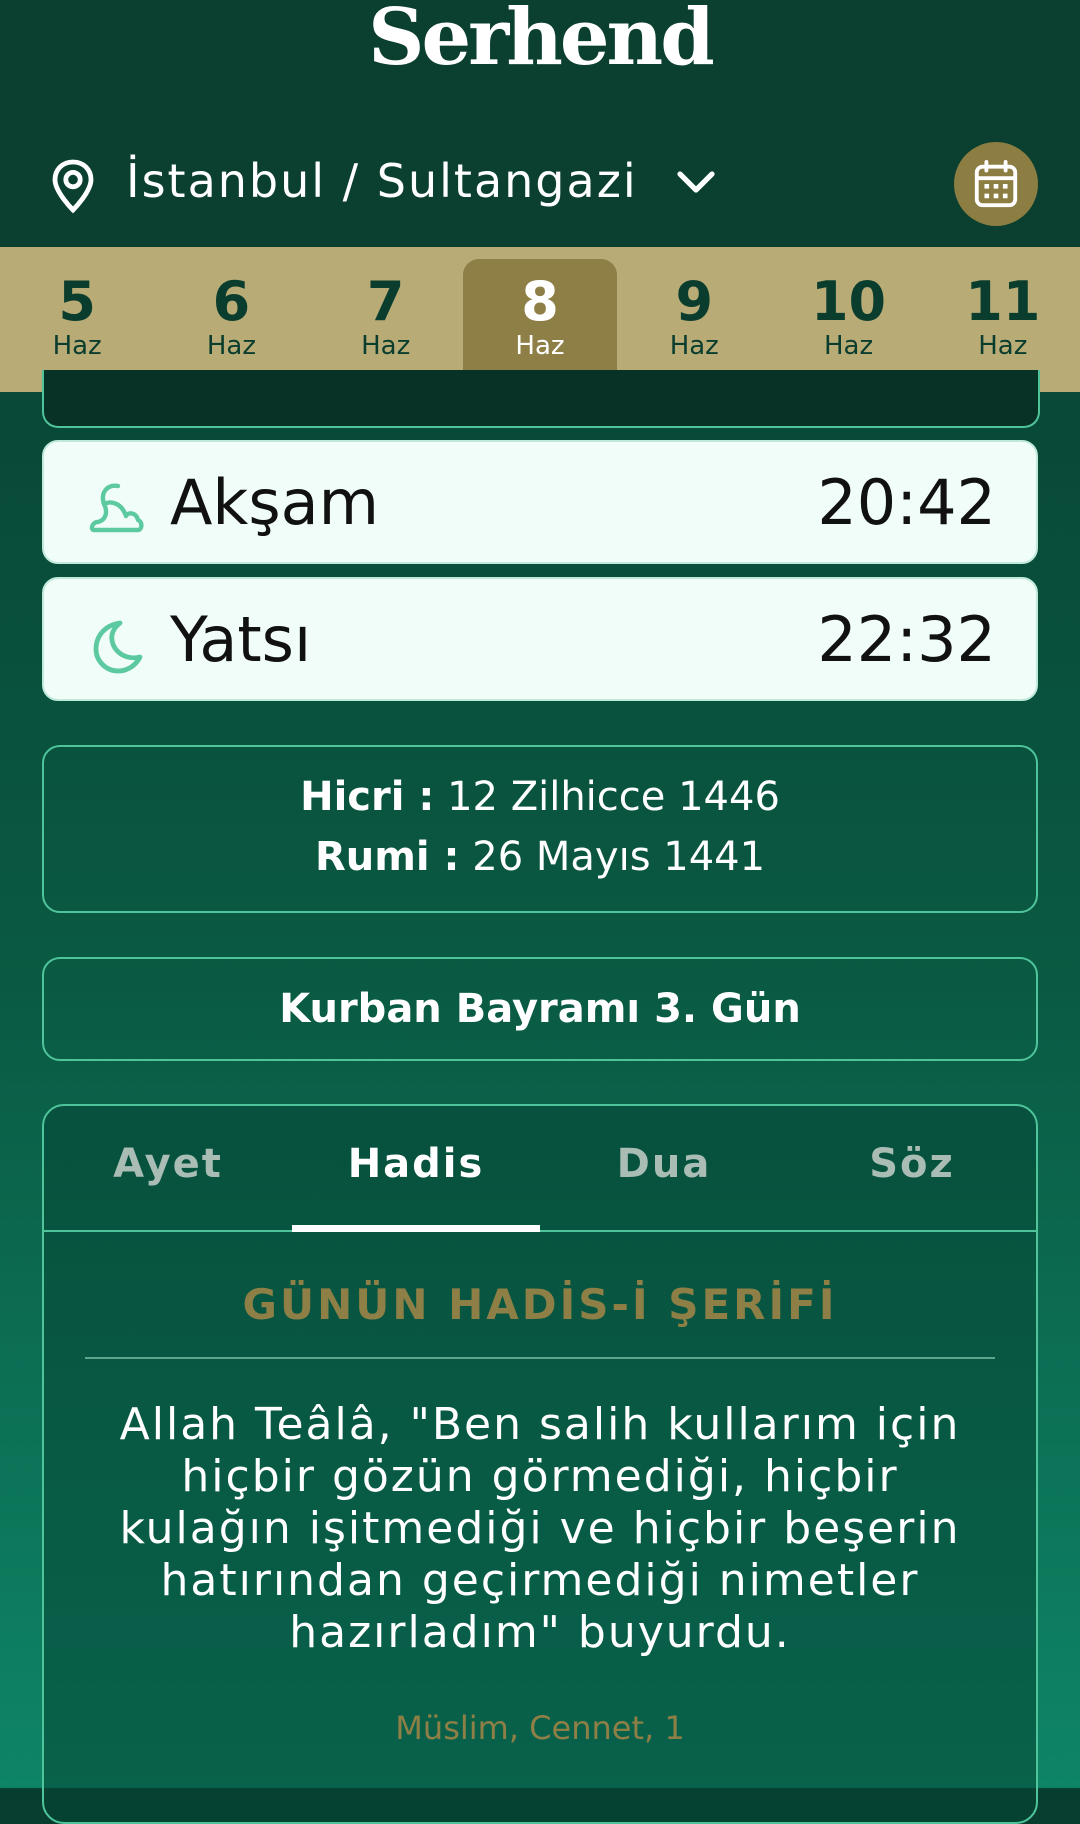 This screenshot has width=1080, height=1824. I want to click on day-number: 11, so click(1003, 301).